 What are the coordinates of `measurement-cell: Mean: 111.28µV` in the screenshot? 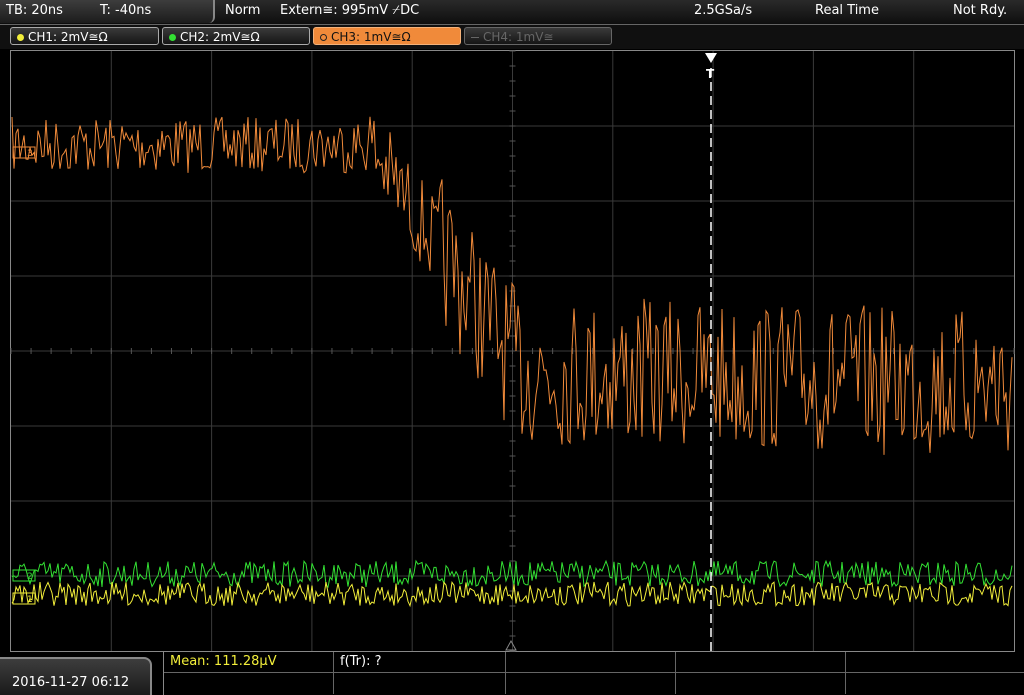 It's located at (249, 662).